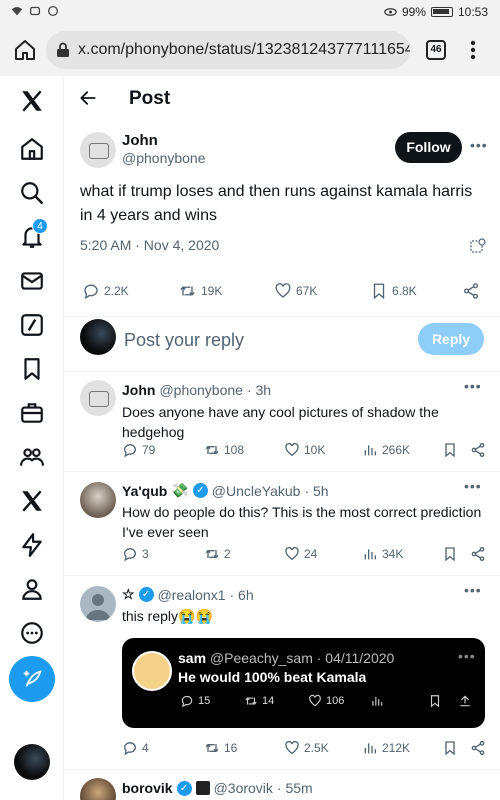  Describe the element at coordinates (167, 616) in the screenshot. I see `tweet-text: this reply😭😭` at that location.